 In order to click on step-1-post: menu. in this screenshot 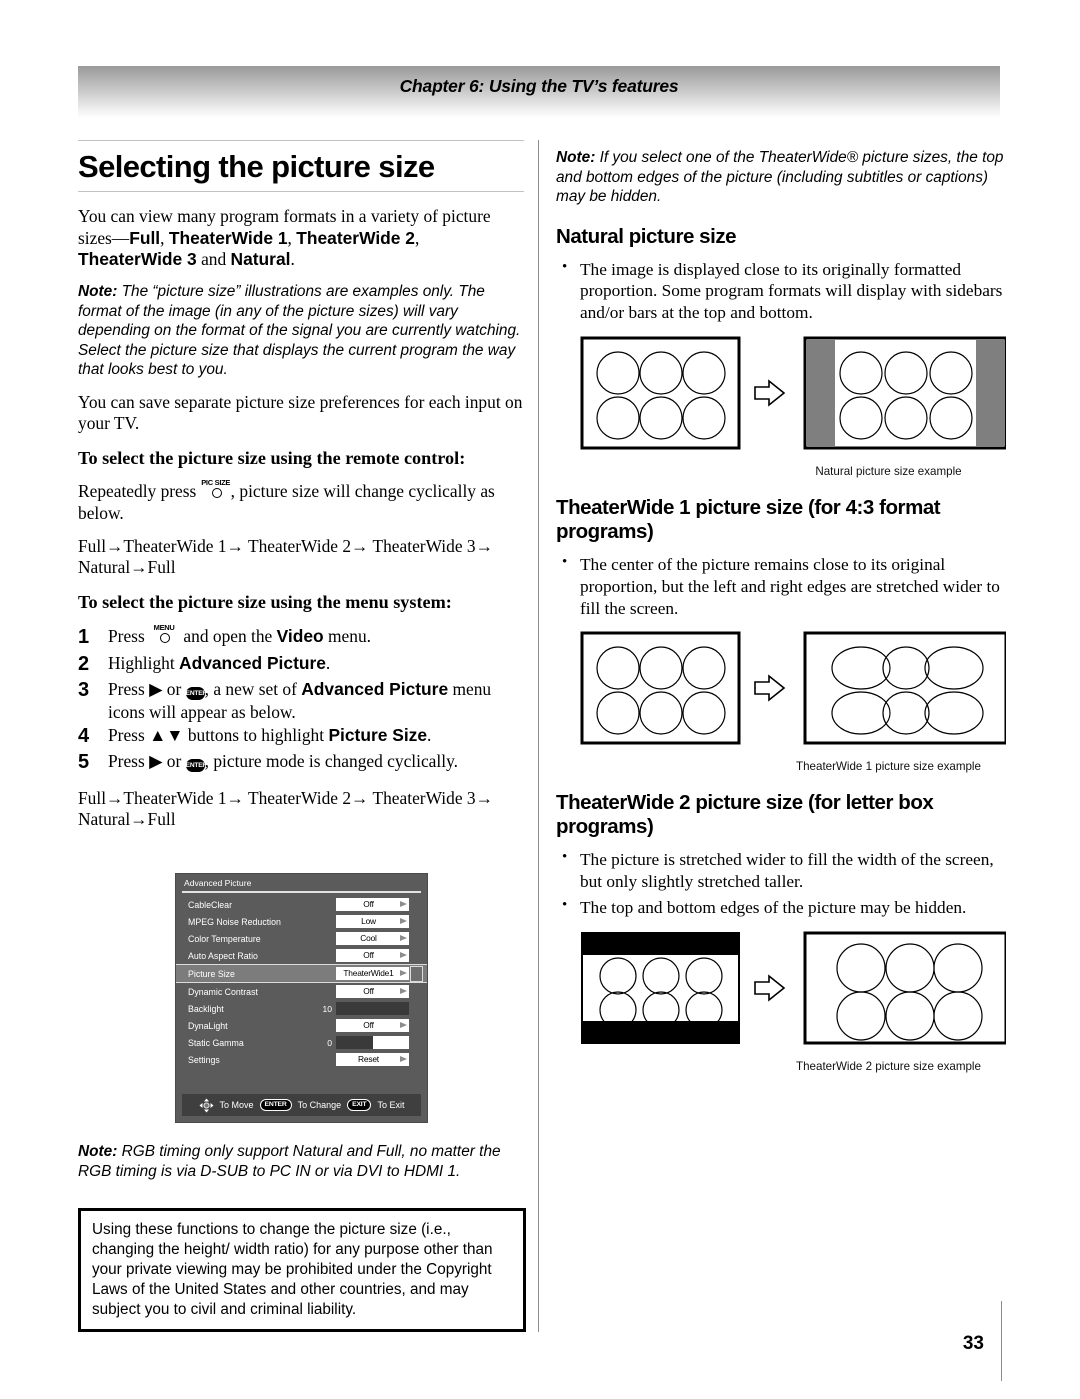, I will do `click(347, 636)`.